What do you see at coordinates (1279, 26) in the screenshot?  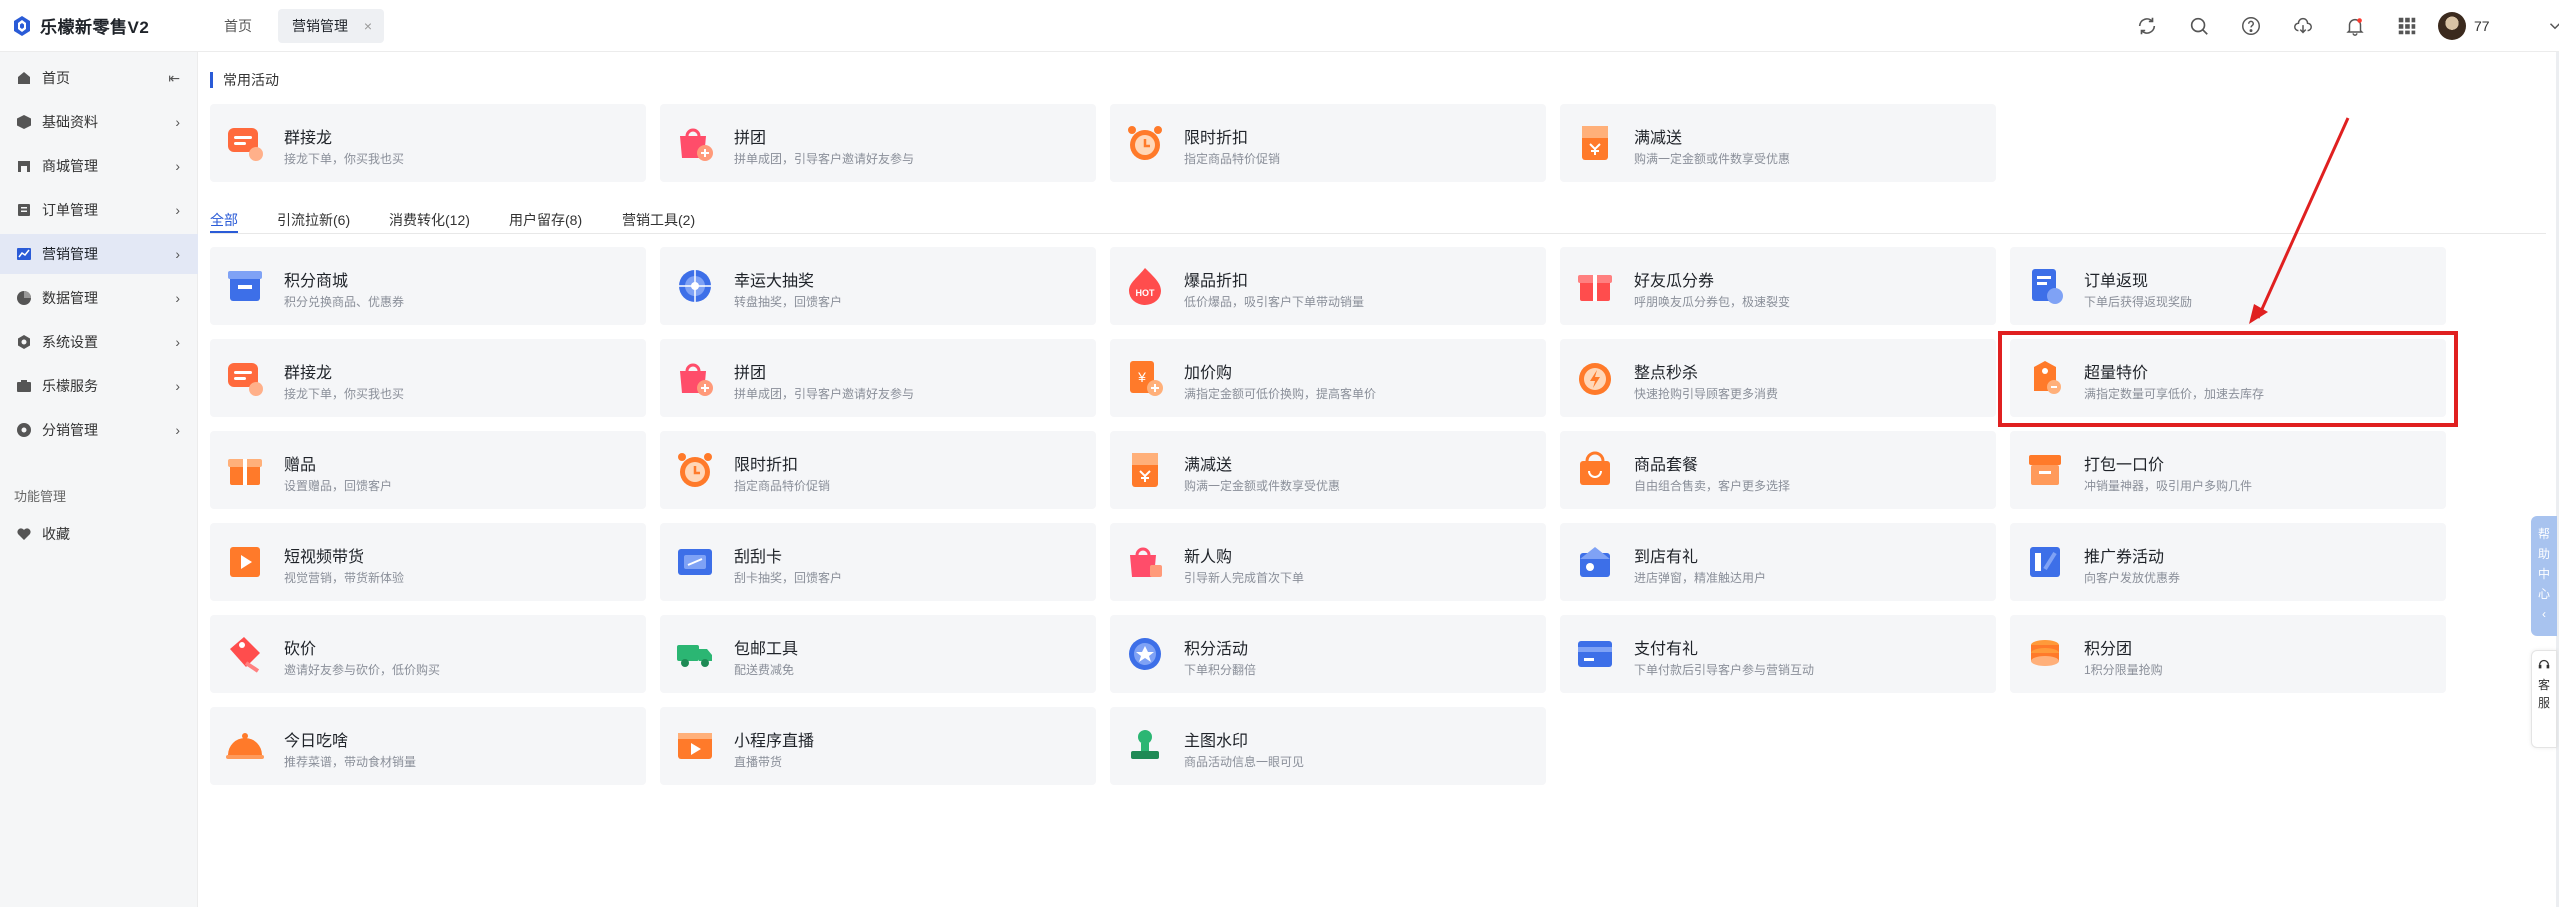 I see `top-bar: 乐檬新零售V2 首页 营销管理 × 77` at bounding box center [1279, 26].